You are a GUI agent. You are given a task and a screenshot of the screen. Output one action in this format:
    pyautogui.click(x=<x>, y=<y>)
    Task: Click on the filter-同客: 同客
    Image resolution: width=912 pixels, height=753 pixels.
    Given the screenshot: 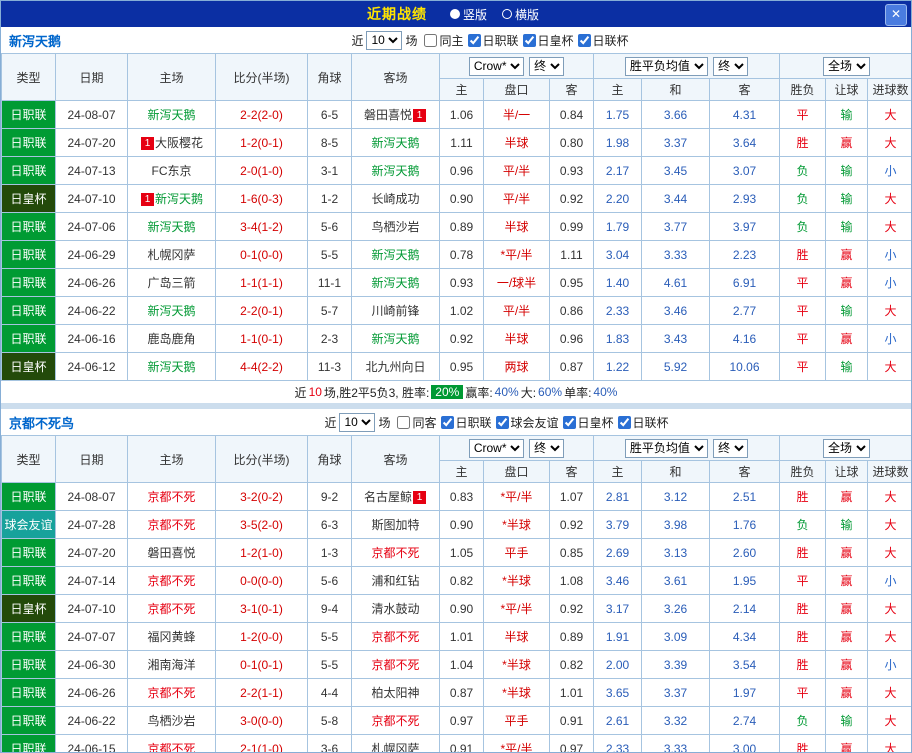 What is the action you would take?
    pyautogui.click(x=417, y=422)
    